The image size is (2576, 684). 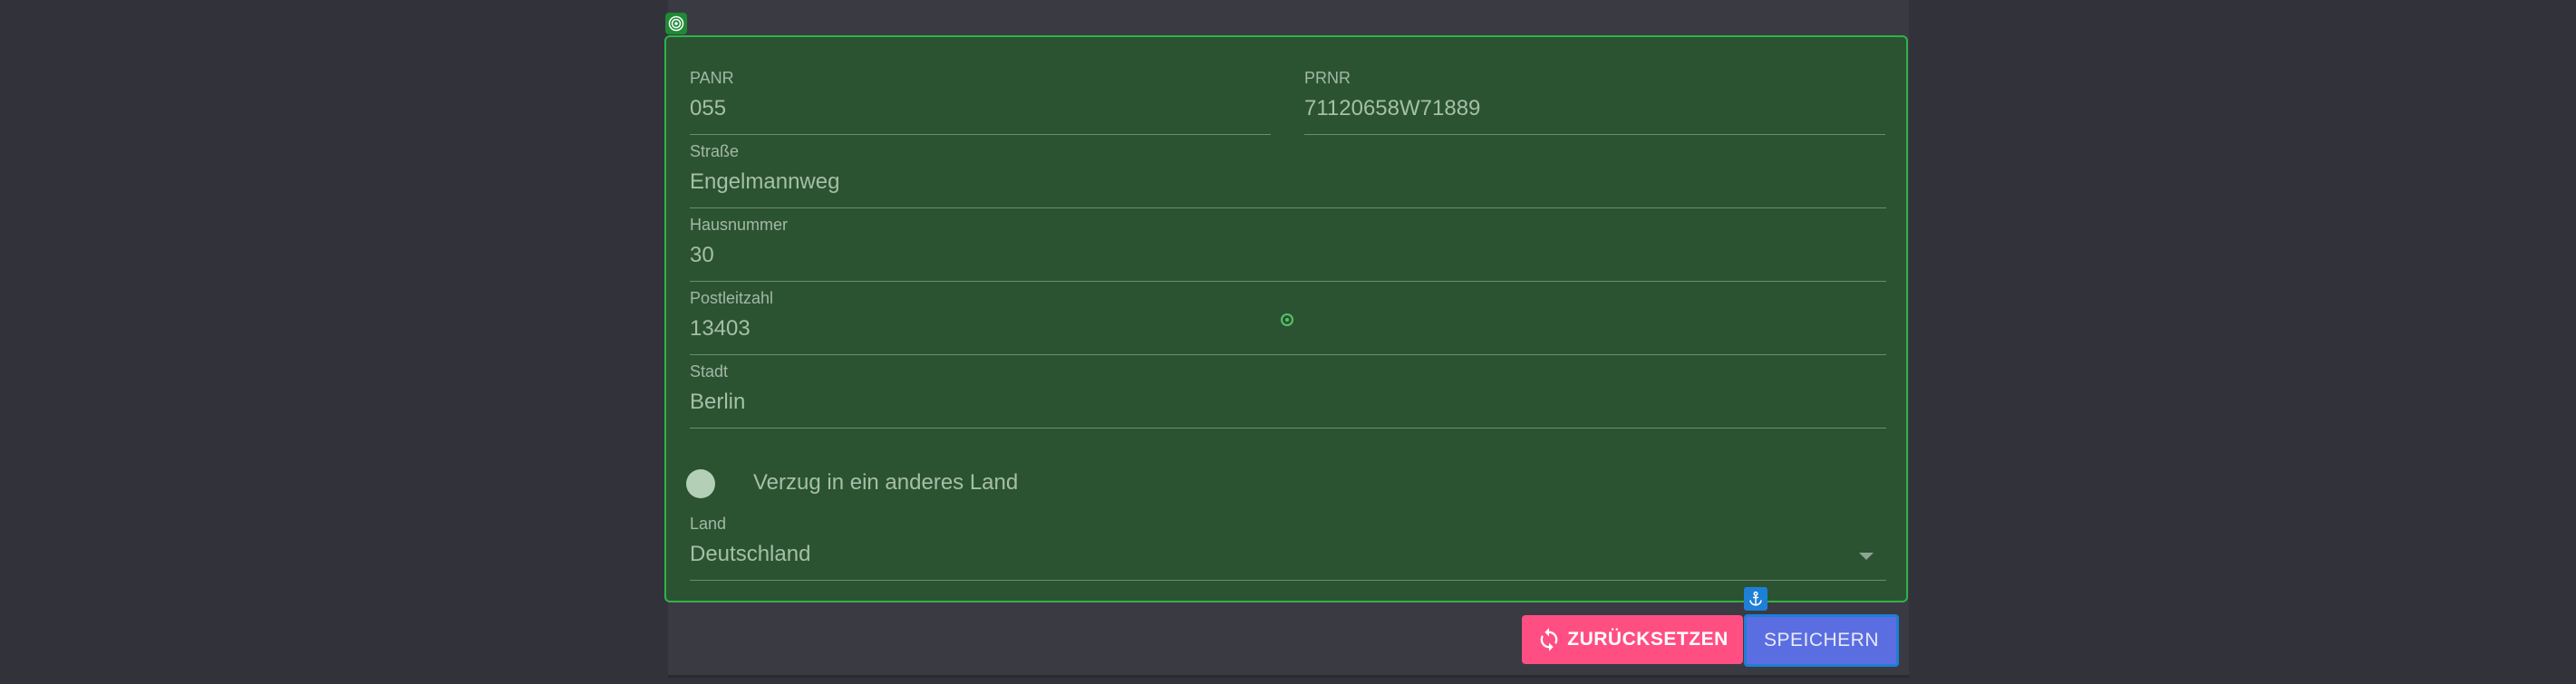 What do you see at coordinates (708, 109) in the screenshot?
I see `panr-value: 055` at bounding box center [708, 109].